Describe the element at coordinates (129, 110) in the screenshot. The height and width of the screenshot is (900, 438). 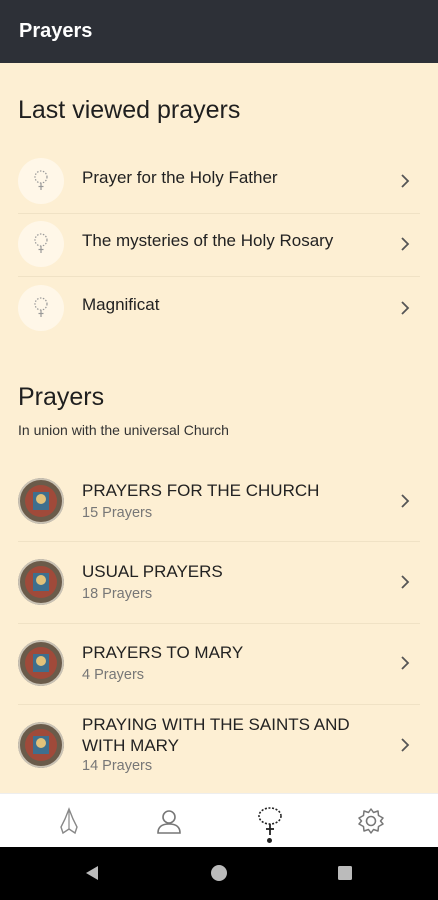
I see `last-viewed-title: Last viewed prayers` at that location.